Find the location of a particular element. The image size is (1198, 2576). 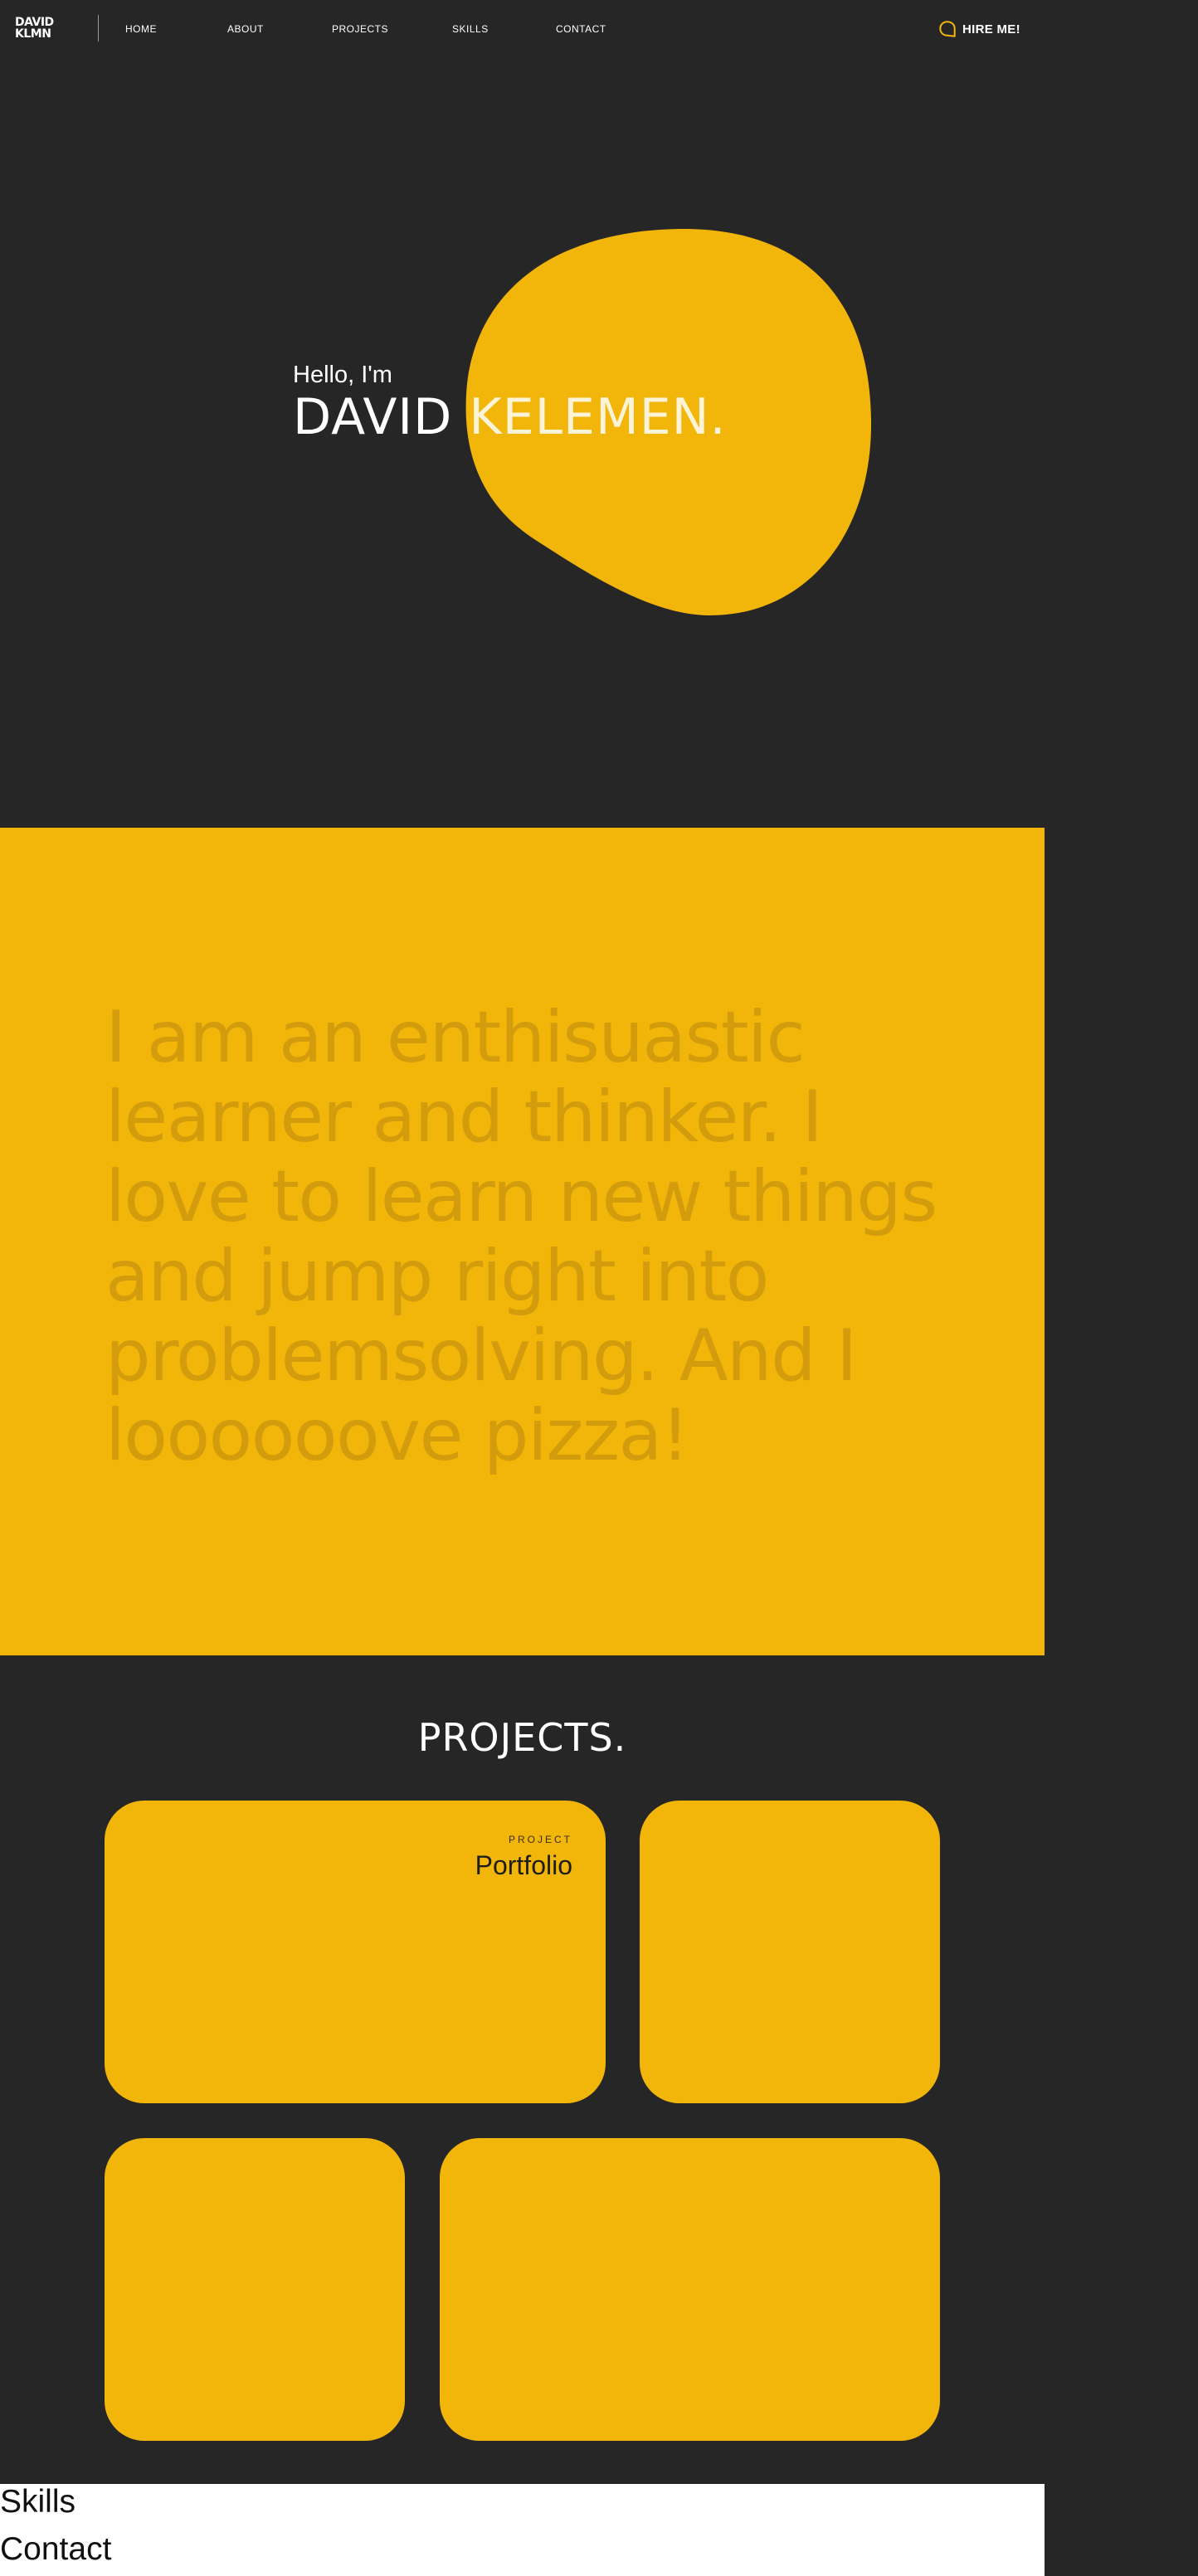

logo-line-1: DAVID is located at coordinates (34, 22).